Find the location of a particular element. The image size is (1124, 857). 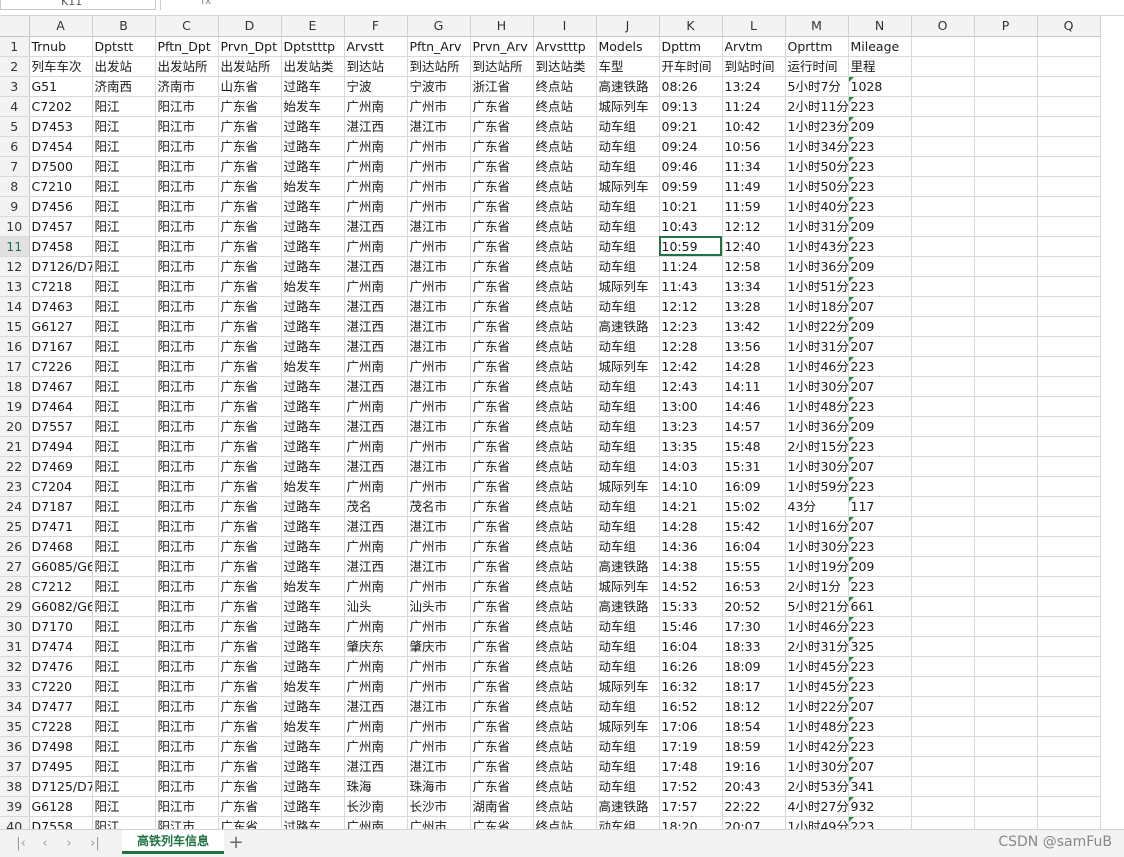

cell-j8: 城际列车 is located at coordinates (628, 186).